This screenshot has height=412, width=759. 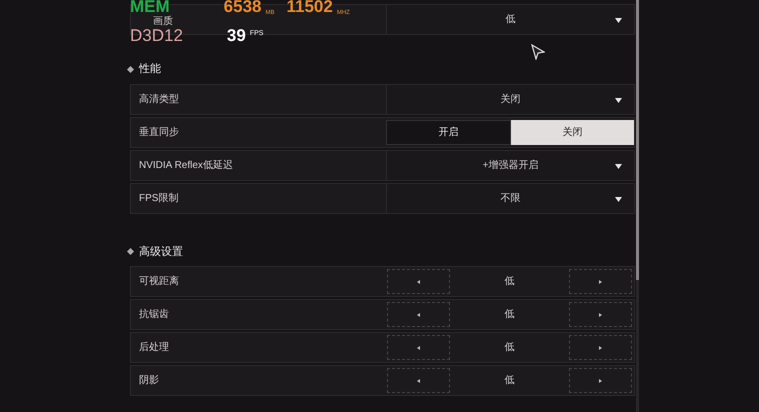 What do you see at coordinates (637, 140) in the screenshot?
I see `scrollbar-thumb` at bounding box center [637, 140].